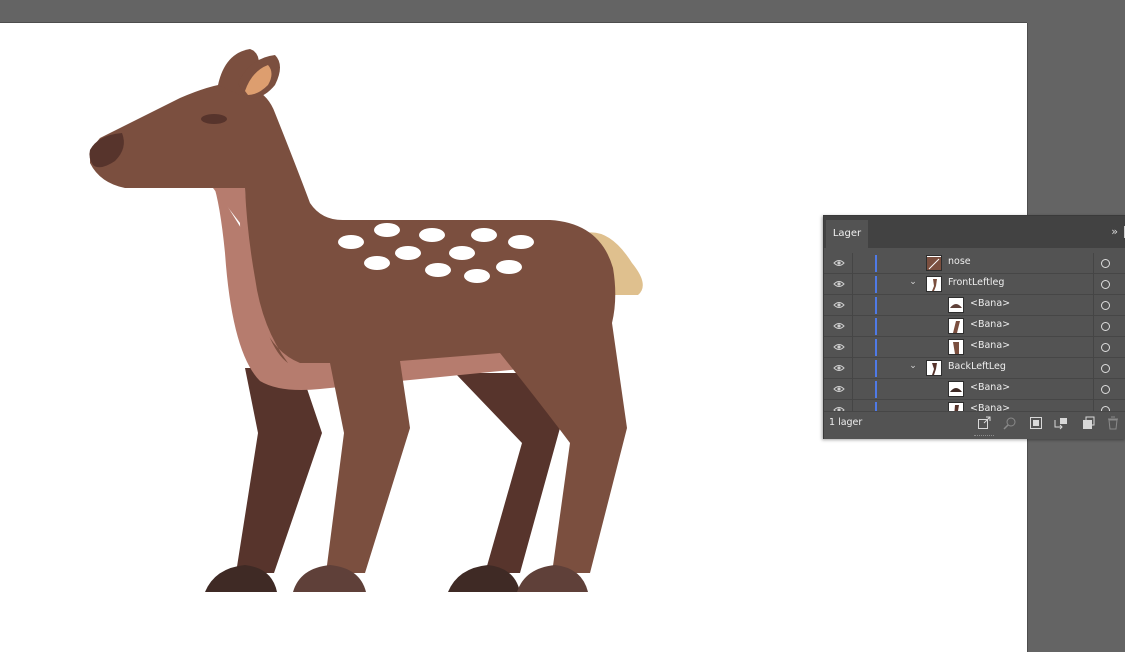 Image resolution: width=1125 pixels, height=652 pixels. What do you see at coordinates (1036, 423) in the screenshot?
I see `clipping-mask-icon` at bounding box center [1036, 423].